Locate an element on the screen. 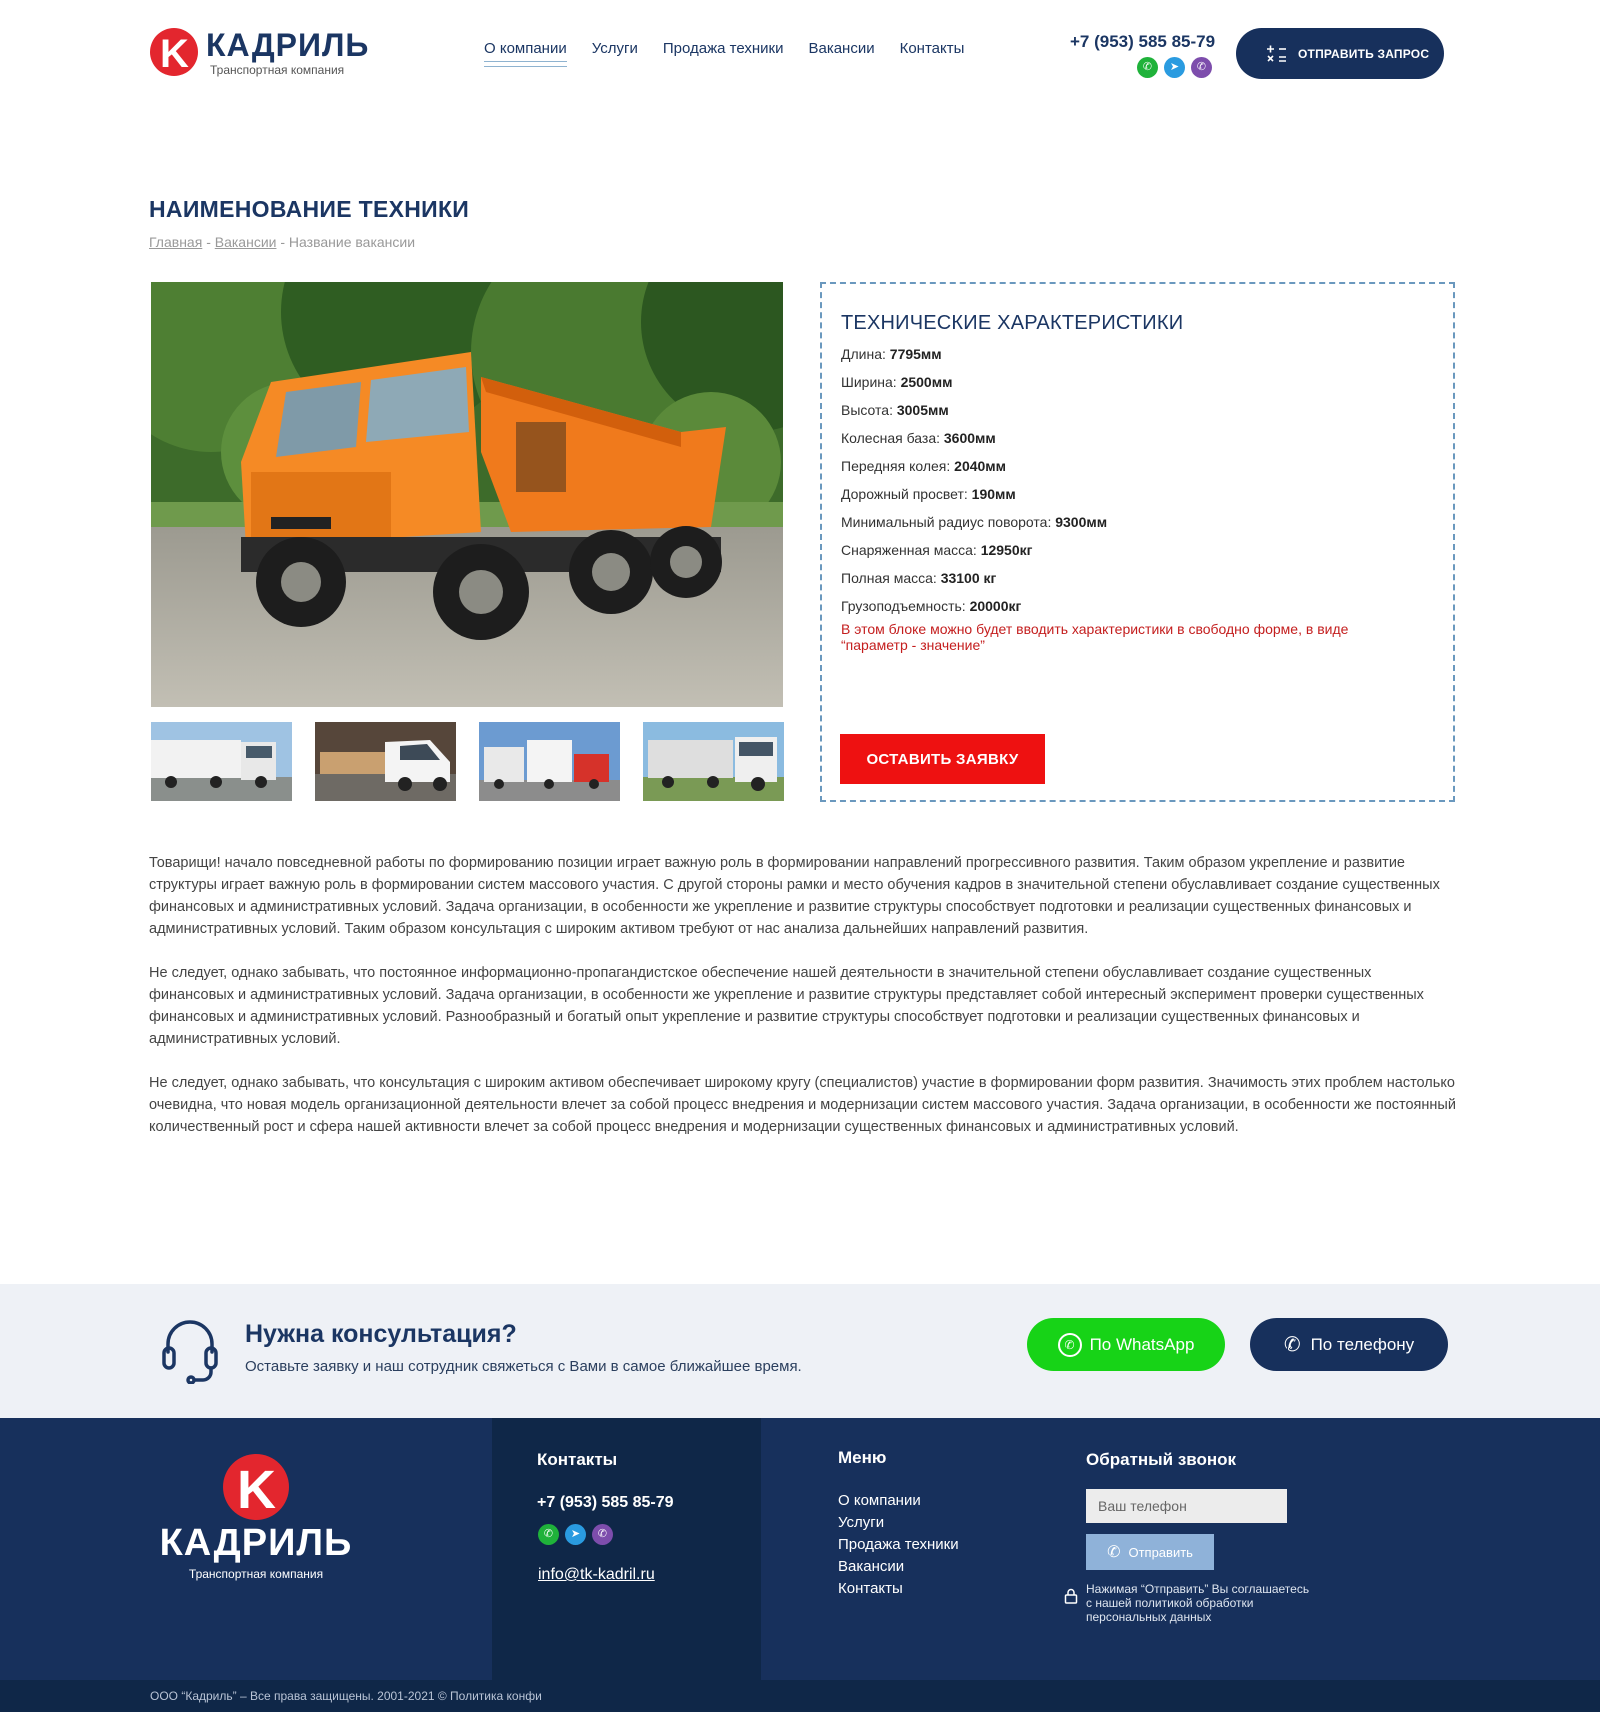 The height and width of the screenshot is (1712, 1600). breadcrumb-home: Главная is located at coordinates (175, 242).